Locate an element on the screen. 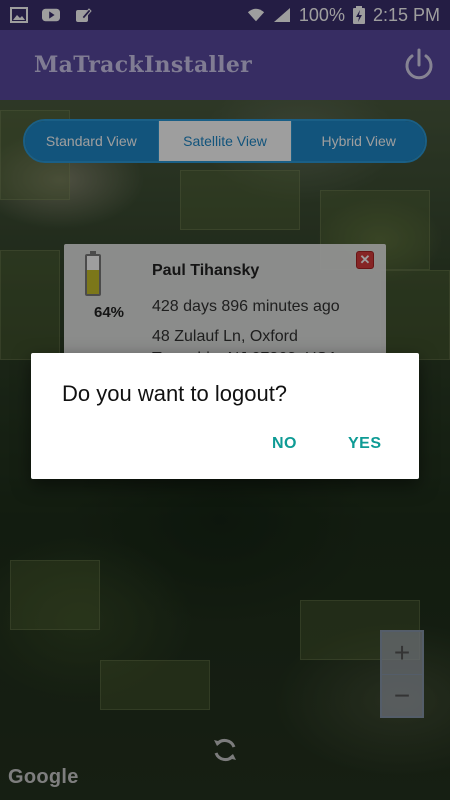  no-button: NO is located at coordinates (284, 444).